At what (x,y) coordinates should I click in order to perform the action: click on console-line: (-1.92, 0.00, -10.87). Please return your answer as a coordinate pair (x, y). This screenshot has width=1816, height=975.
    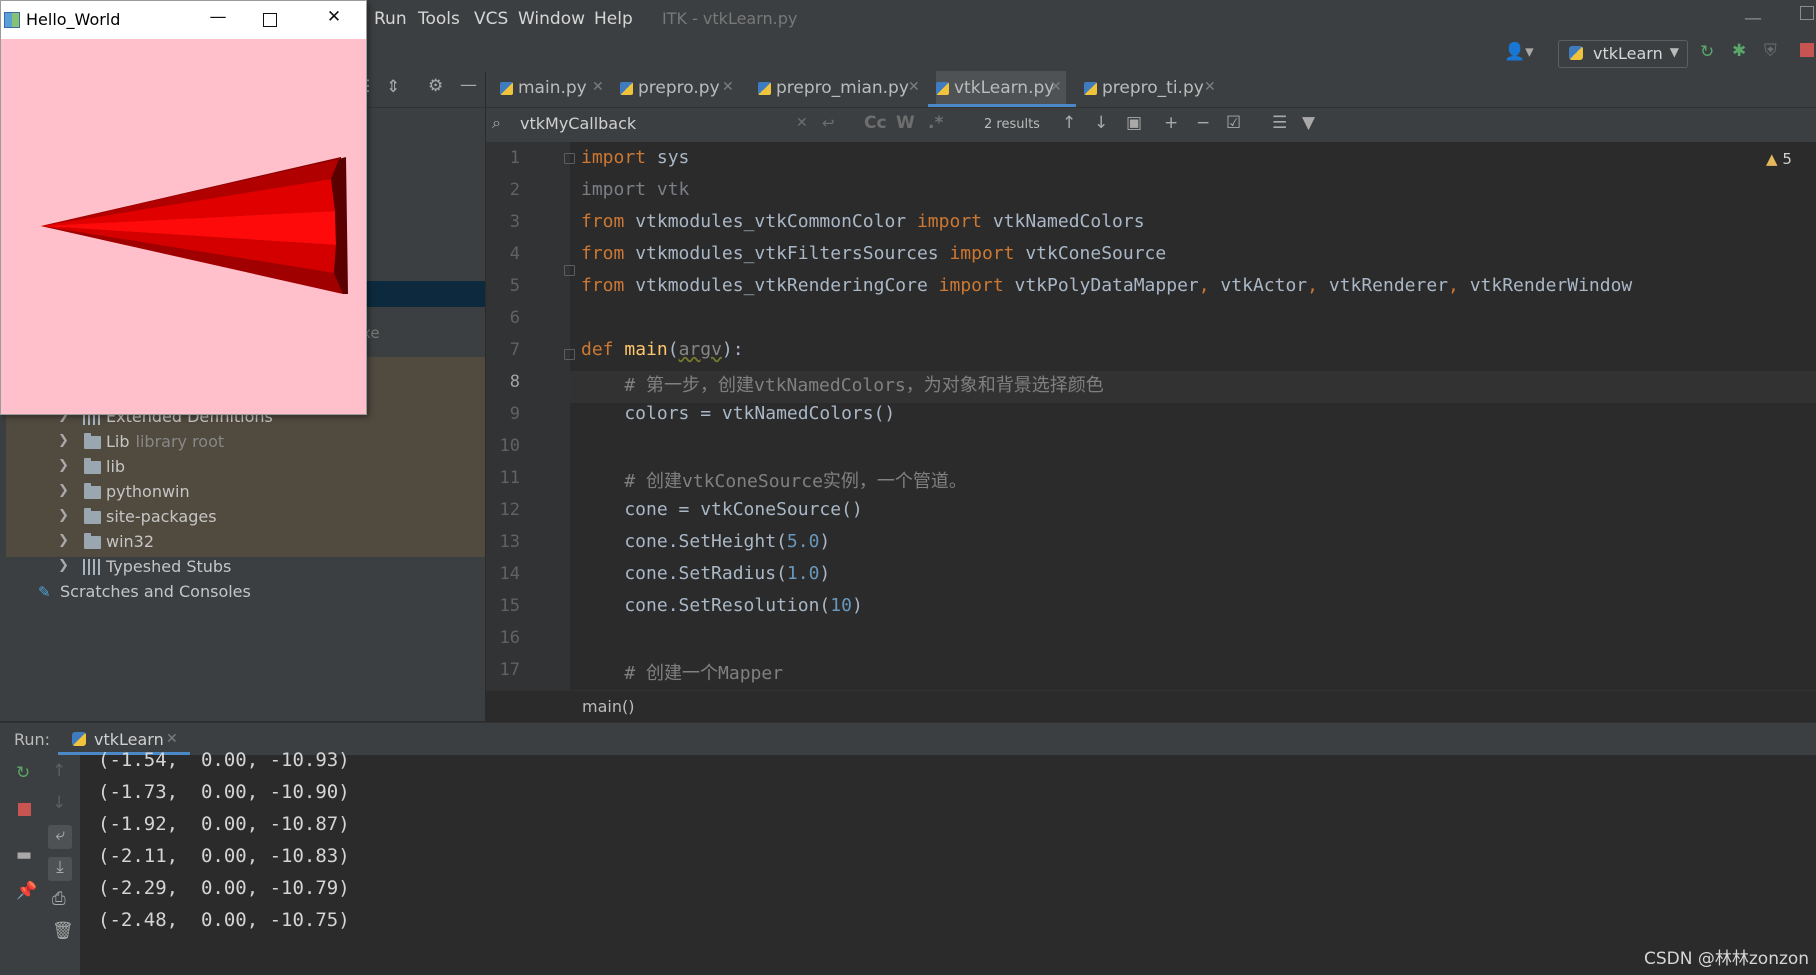
    Looking at the image, I should click on (224, 824).